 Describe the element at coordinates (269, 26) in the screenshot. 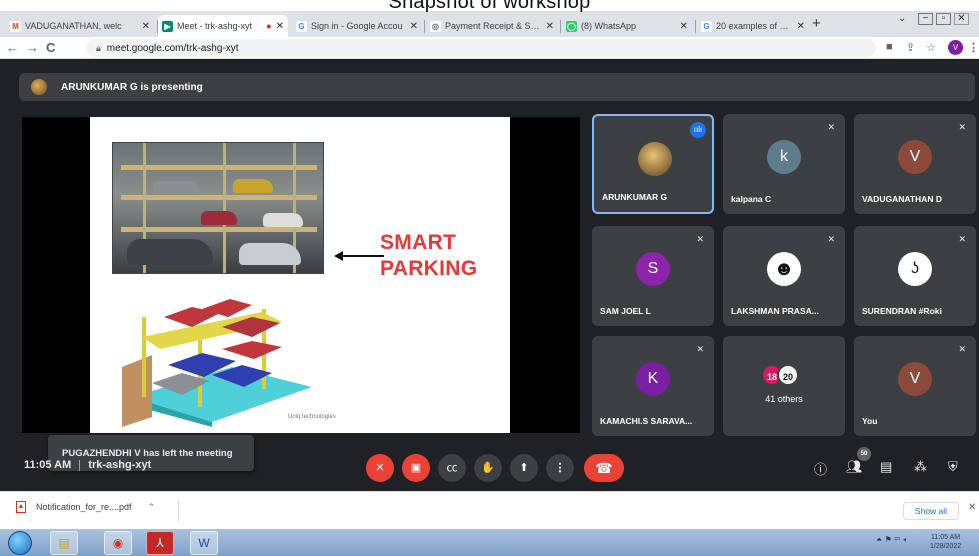

I see `recording-icon: ●` at that location.